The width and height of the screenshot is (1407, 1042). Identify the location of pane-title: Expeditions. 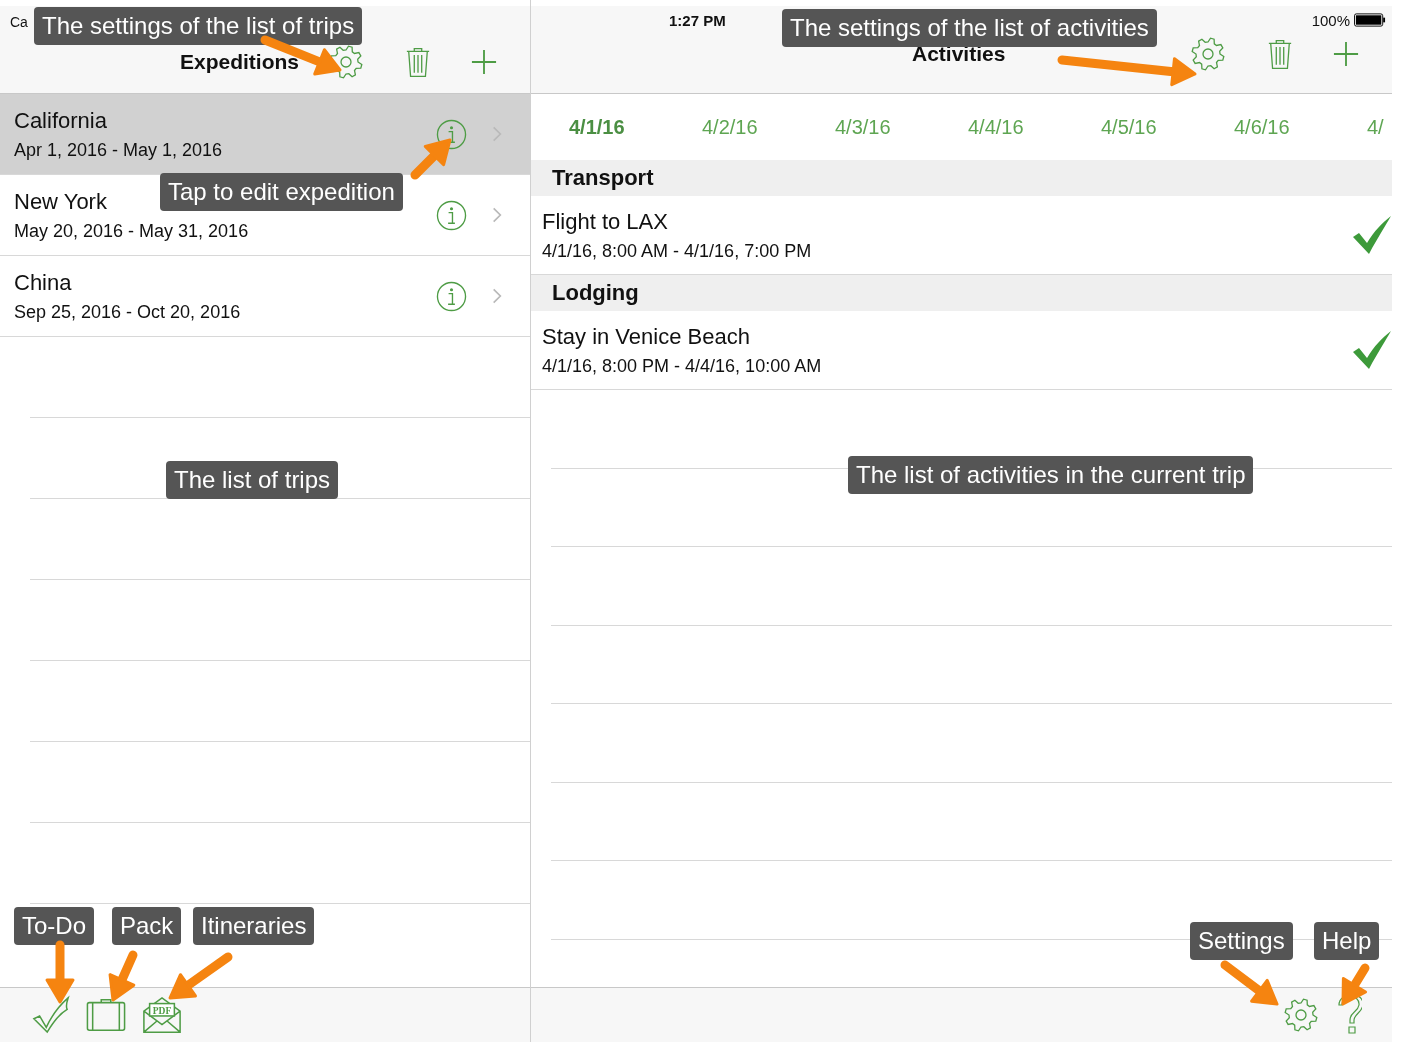
(240, 62).